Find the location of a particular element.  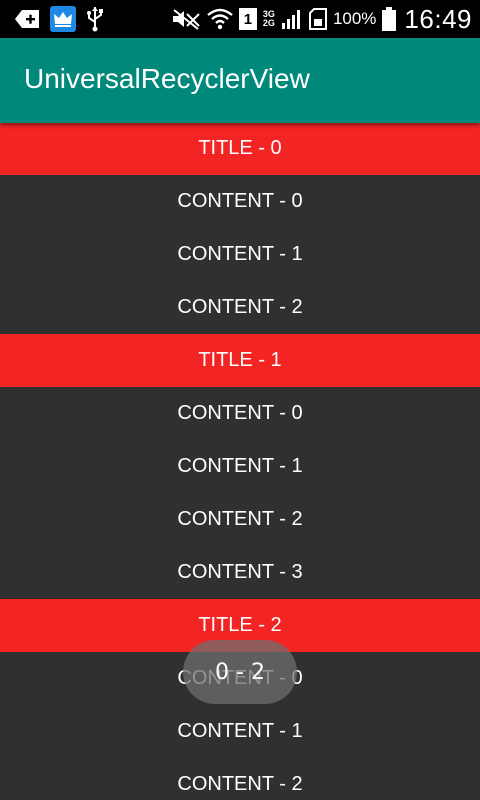

sd-card-icon is located at coordinates (317, 19).